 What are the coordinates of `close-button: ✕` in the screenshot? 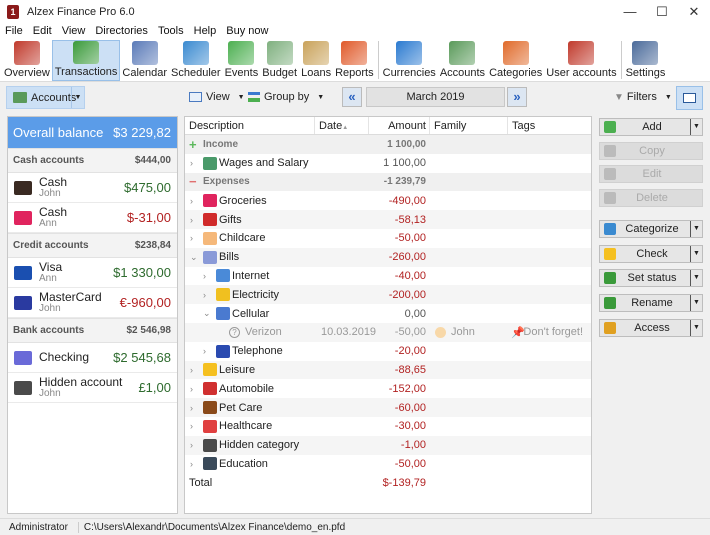 It's located at (694, 11).